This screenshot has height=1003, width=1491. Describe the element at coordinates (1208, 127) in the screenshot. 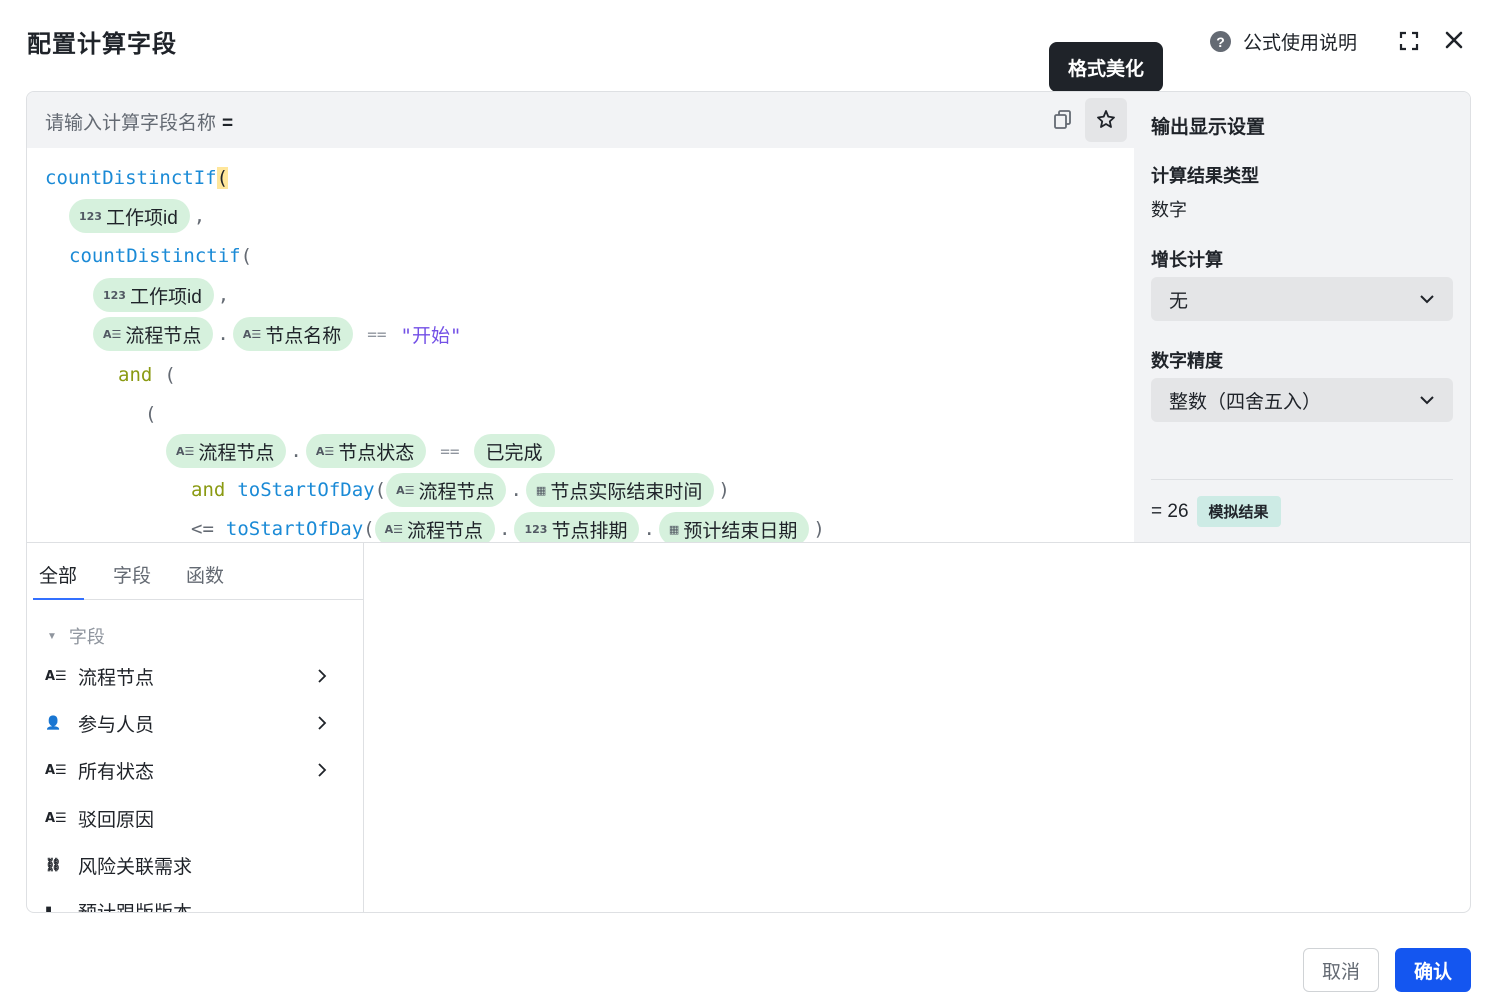

I see `output-settings-title: 输出显示设置` at that location.